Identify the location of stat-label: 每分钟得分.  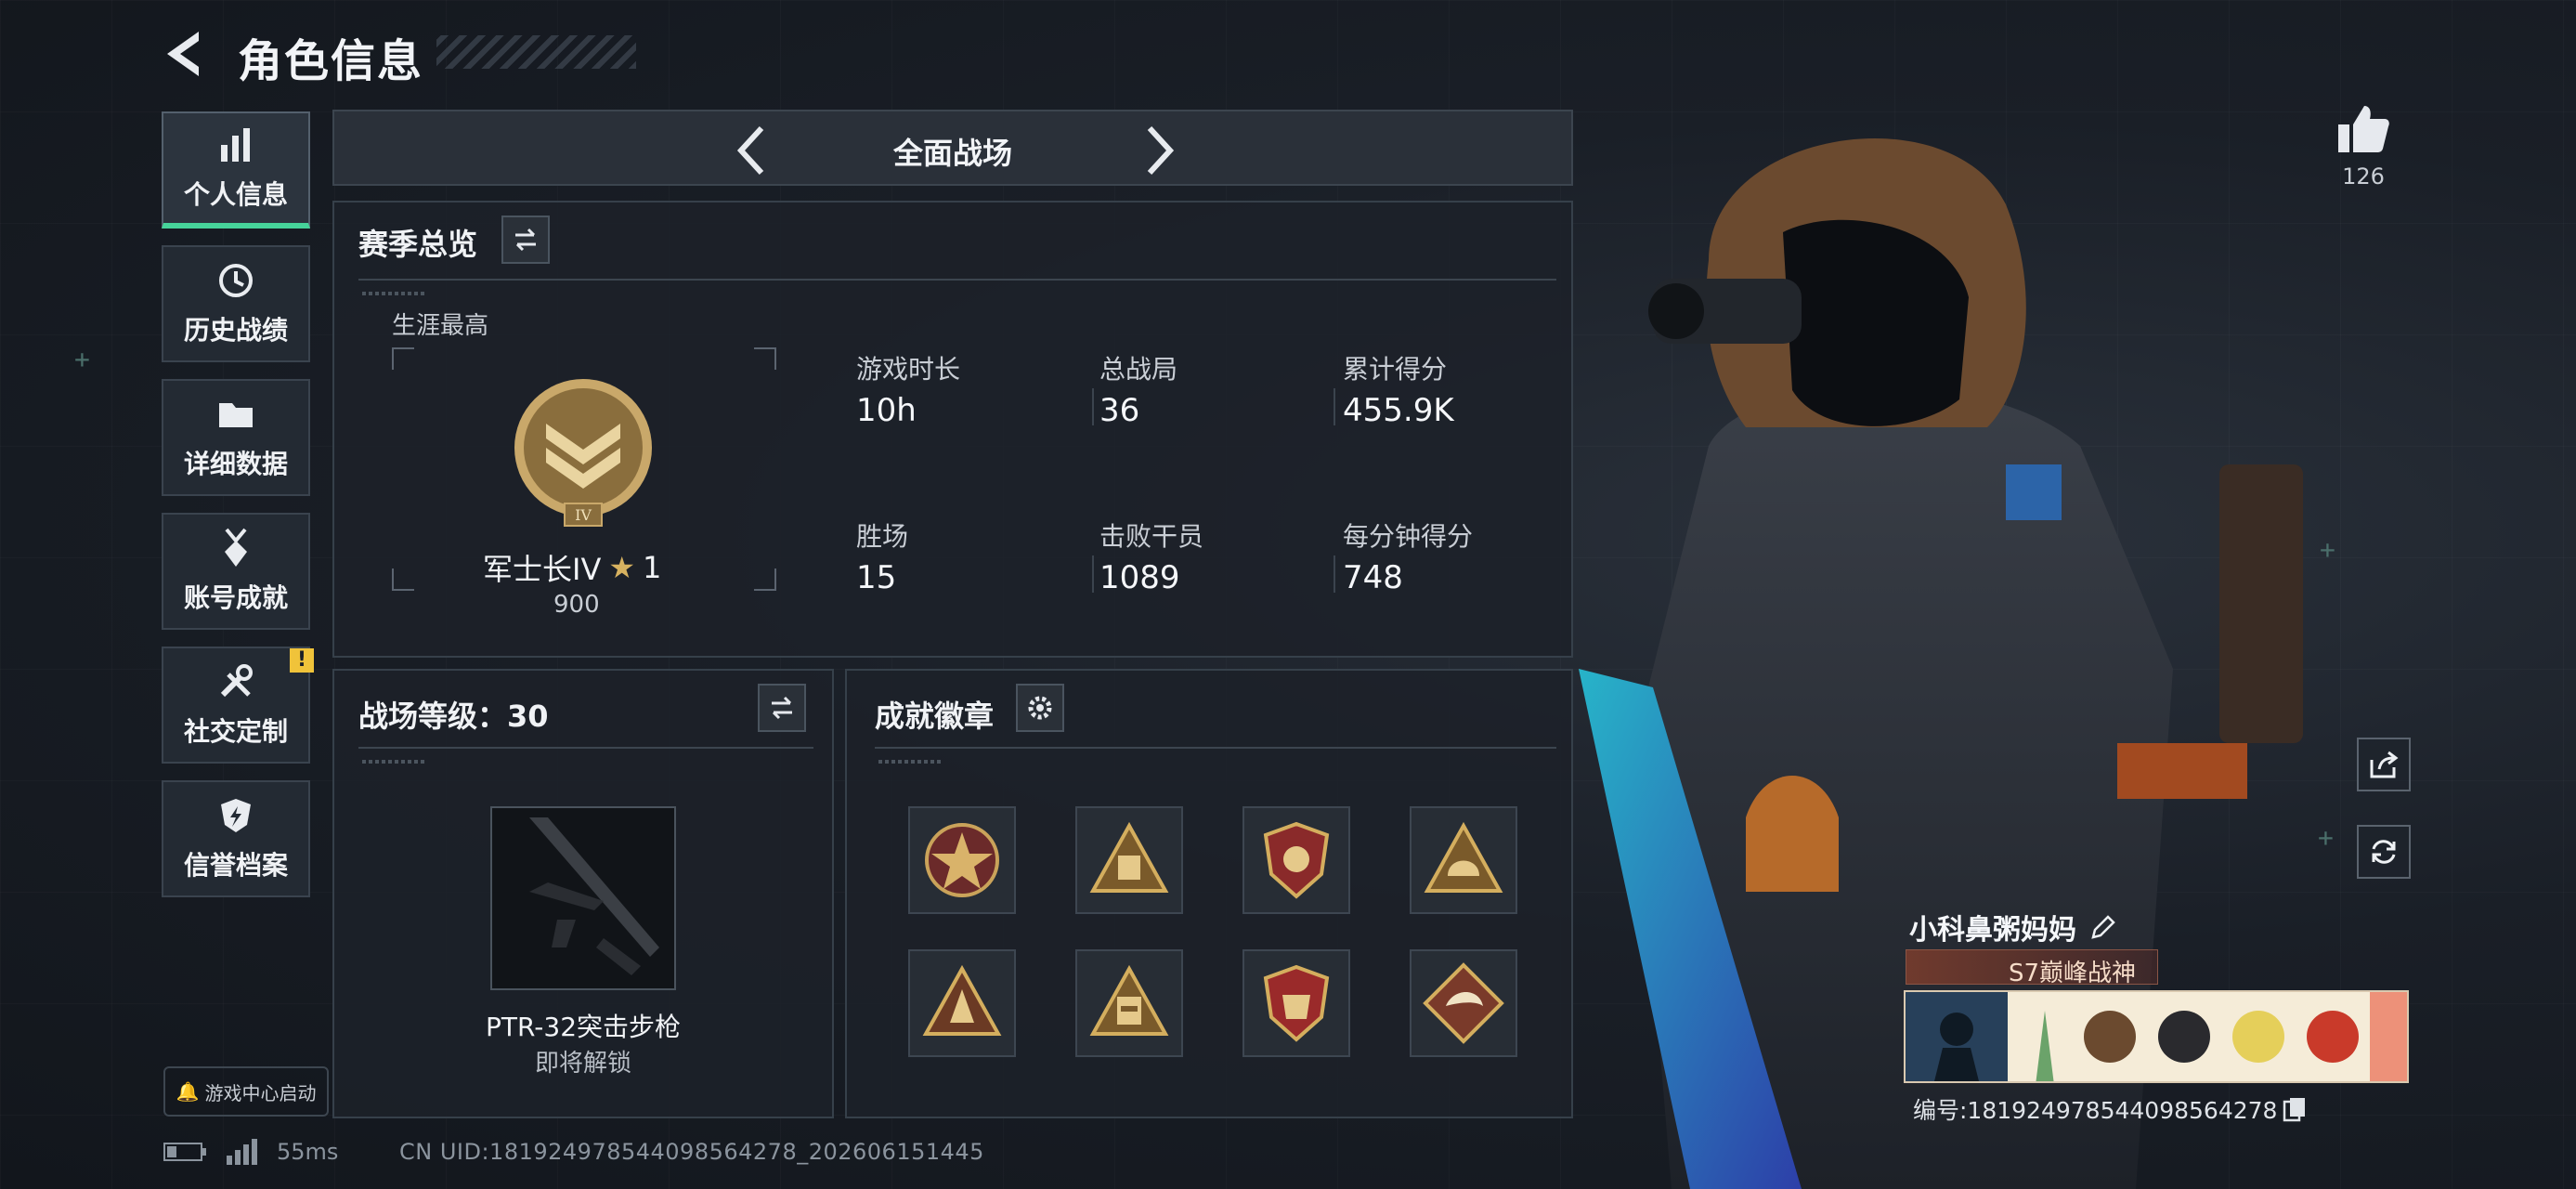
(1408, 537).